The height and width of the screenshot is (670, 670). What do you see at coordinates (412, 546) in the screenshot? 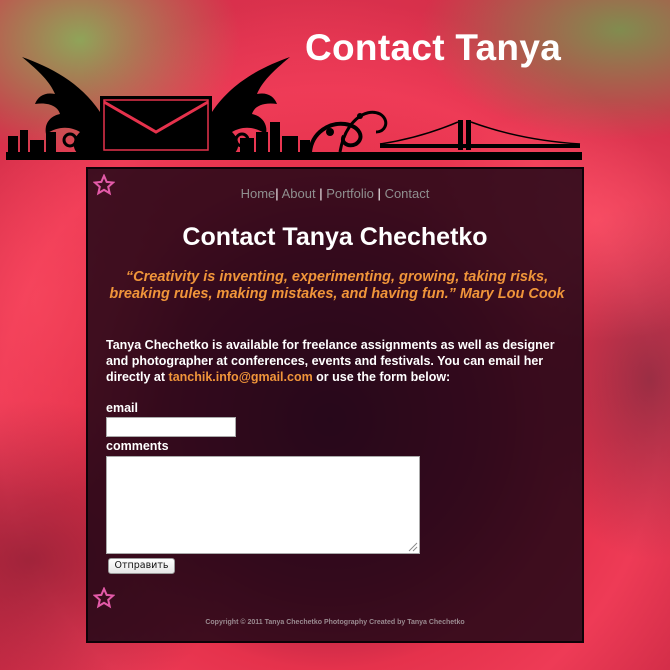
I see `resize-grip-icon` at bounding box center [412, 546].